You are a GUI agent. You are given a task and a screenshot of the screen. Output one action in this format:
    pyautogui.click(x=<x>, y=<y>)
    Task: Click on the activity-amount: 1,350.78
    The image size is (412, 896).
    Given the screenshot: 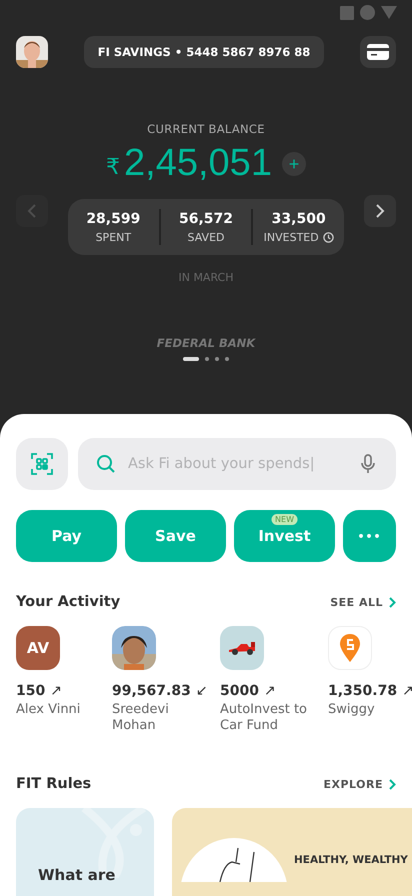 What is the action you would take?
    pyautogui.click(x=363, y=691)
    